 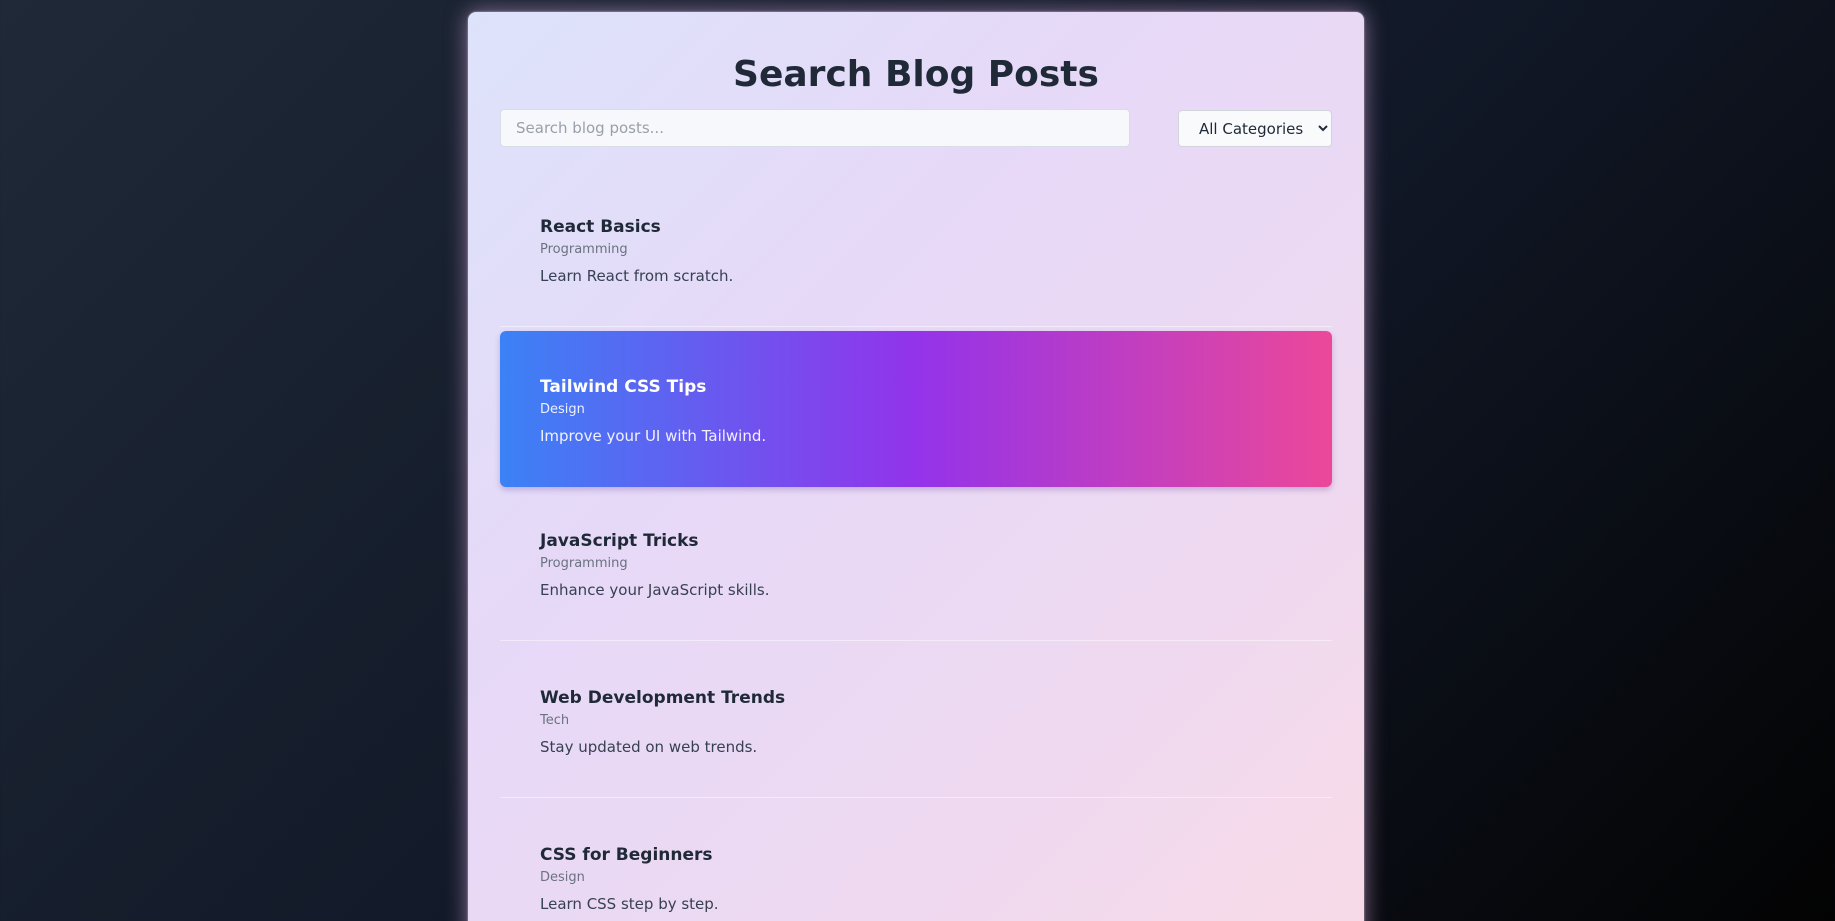 What do you see at coordinates (655, 590) in the screenshot?
I see `post-description: Enhance your JavaScript skills.` at bounding box center [655, 590].